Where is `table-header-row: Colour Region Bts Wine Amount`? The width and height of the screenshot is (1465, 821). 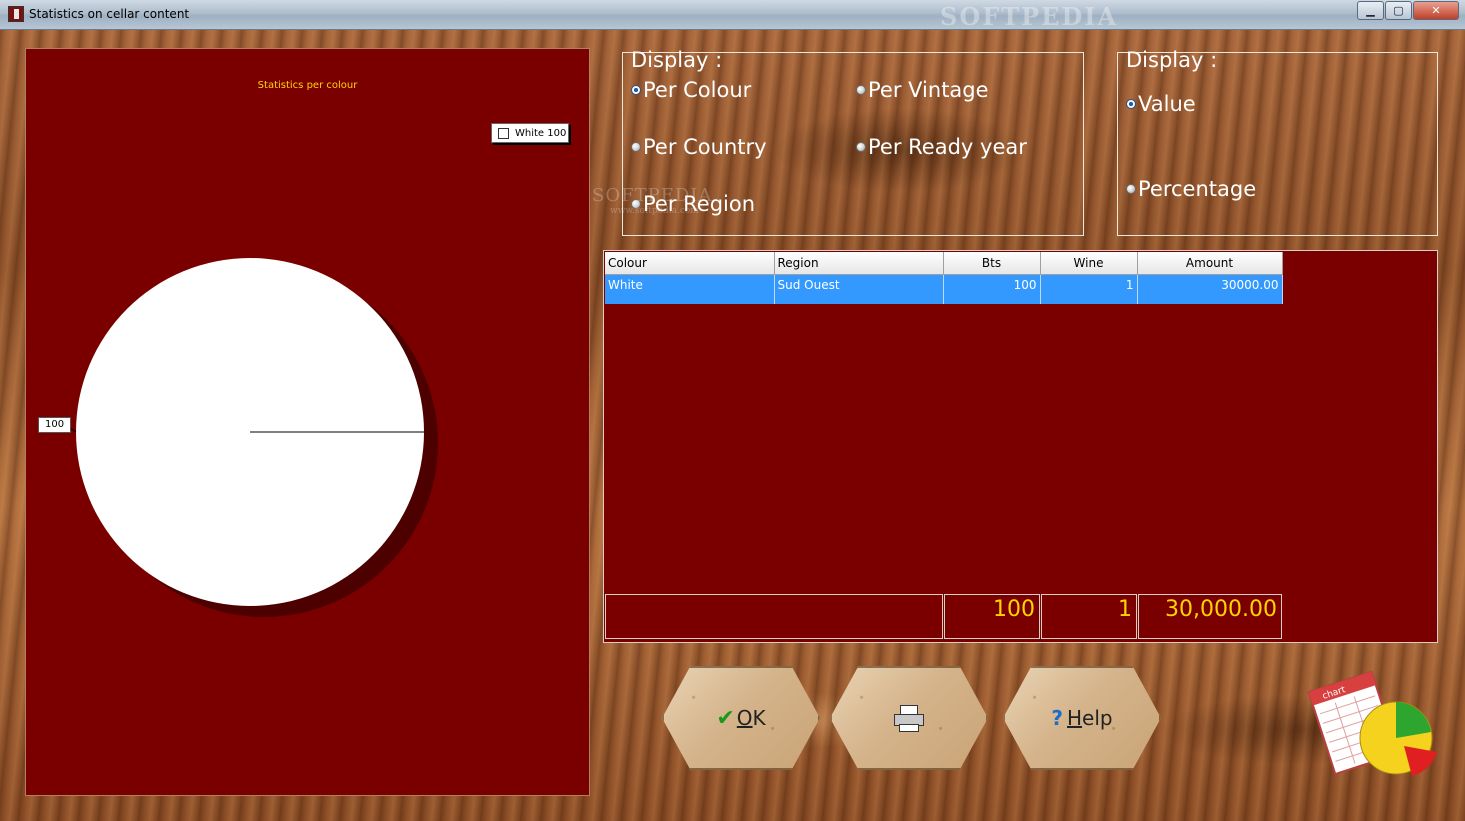 table-header-row: Colour Region Bts Wine Amount is located at coordinates (944, 263).